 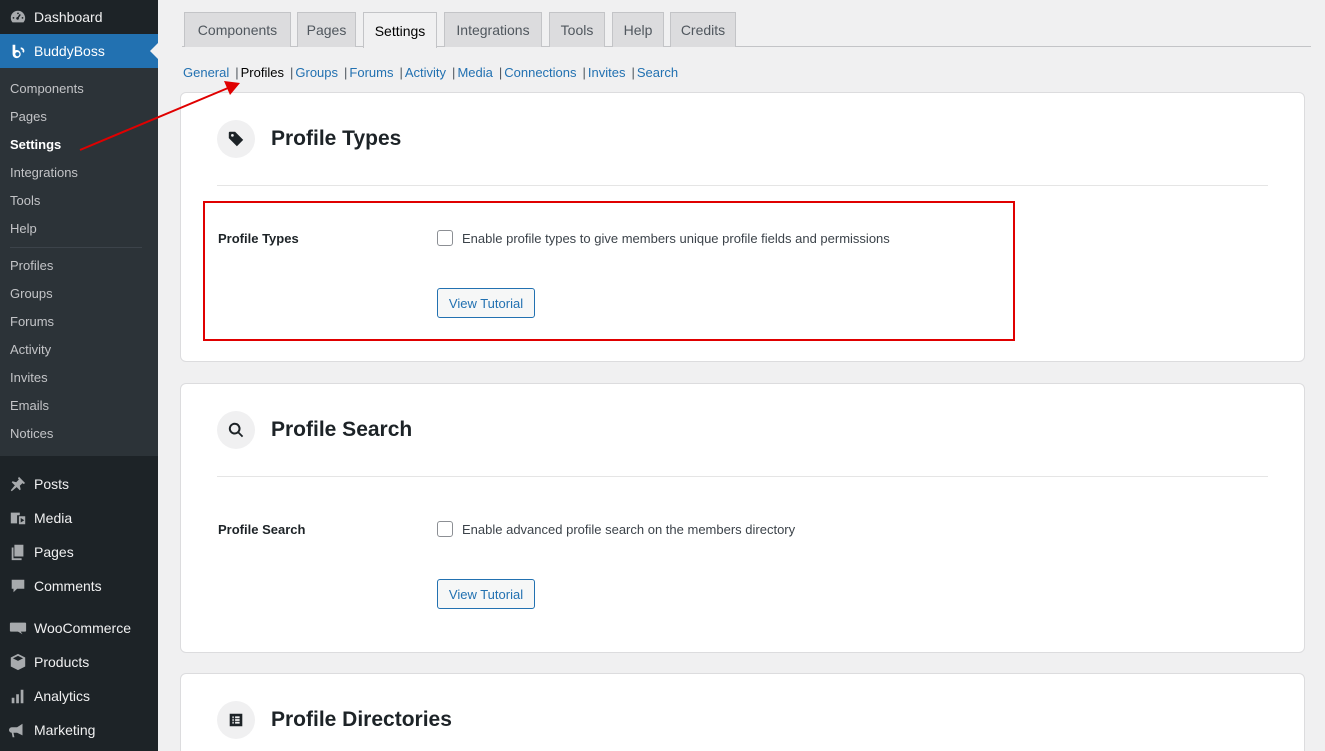 I want to click on products-icon, so click(x=18, y=662).